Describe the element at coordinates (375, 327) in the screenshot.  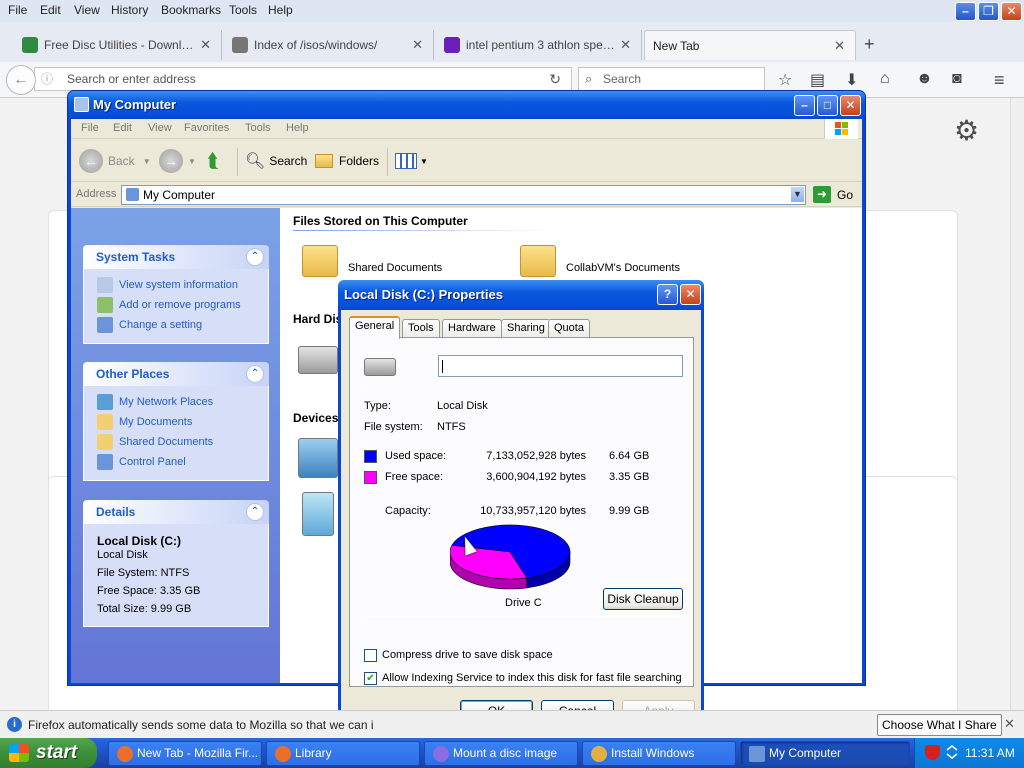
I see `tab-general: General` at that location.